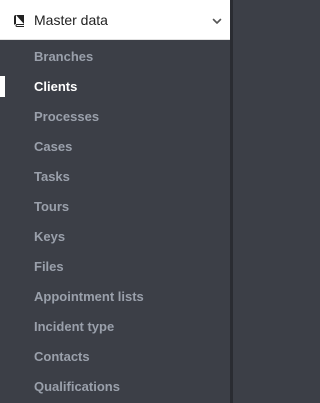 This screenshot has height=403, width=320. I want to click on chevron-down-icon, so click(217, 20).